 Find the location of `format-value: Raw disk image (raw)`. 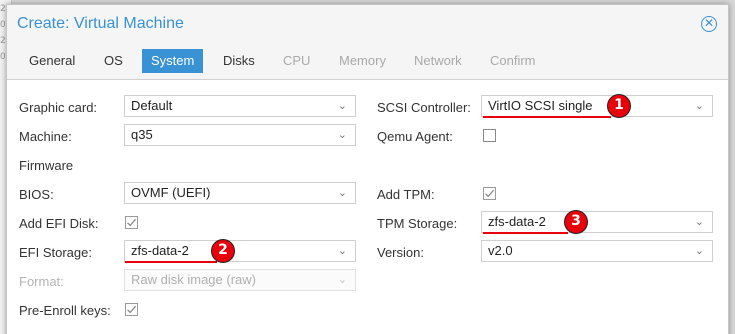

format-value: Raw disk image (raw) is located at coordinates (193, 279).